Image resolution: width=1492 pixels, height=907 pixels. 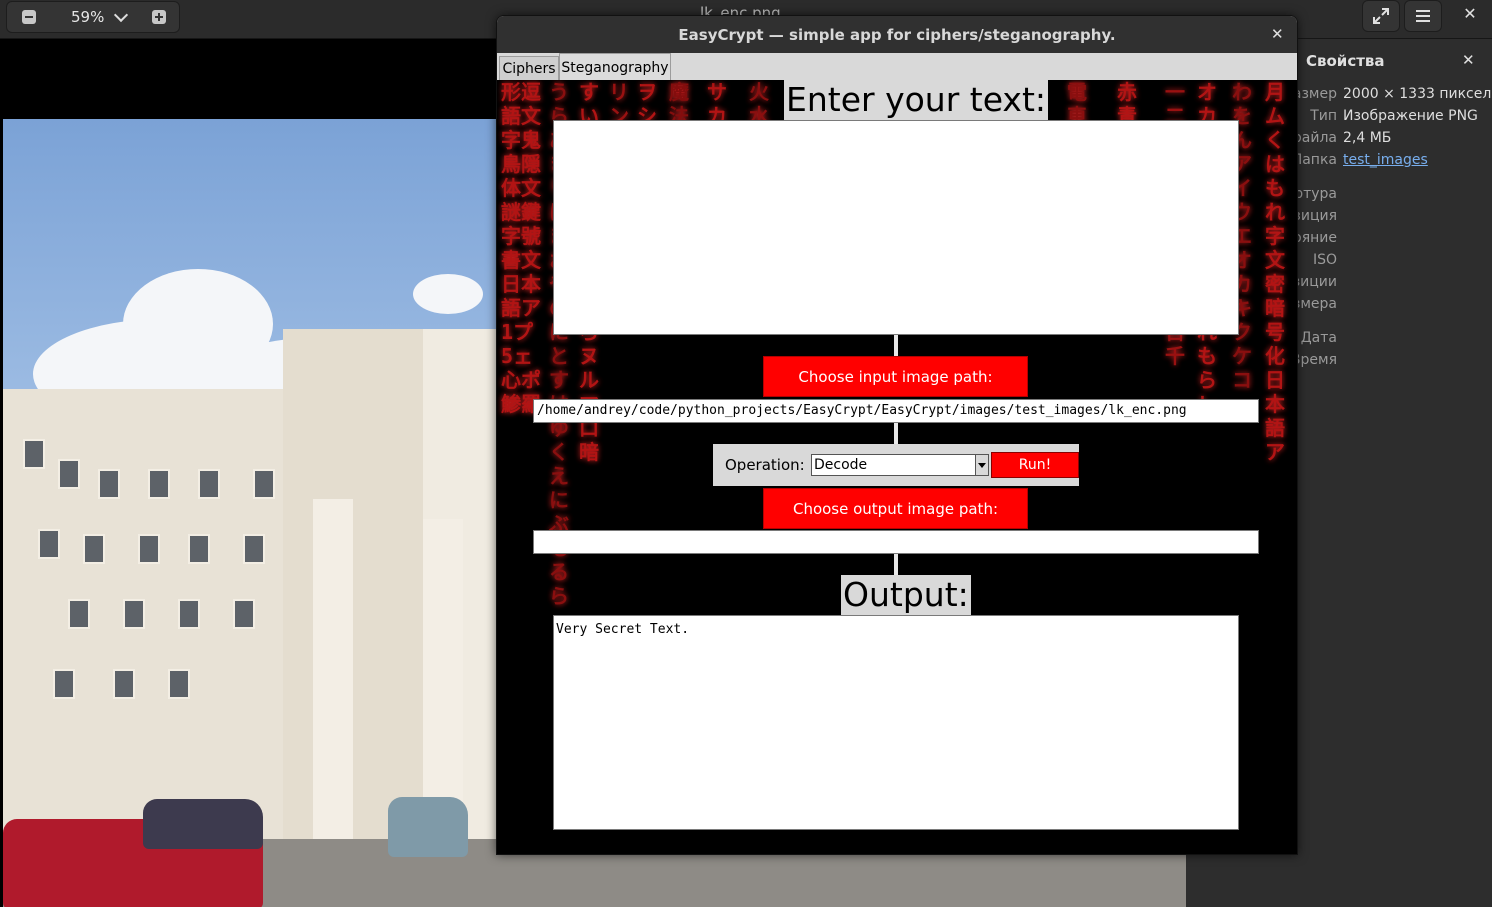 What do you see at coordinates (529, 68) in the screenshot?
I see `tab-ciphers: Ciphers` at bounding box center [529, 68].